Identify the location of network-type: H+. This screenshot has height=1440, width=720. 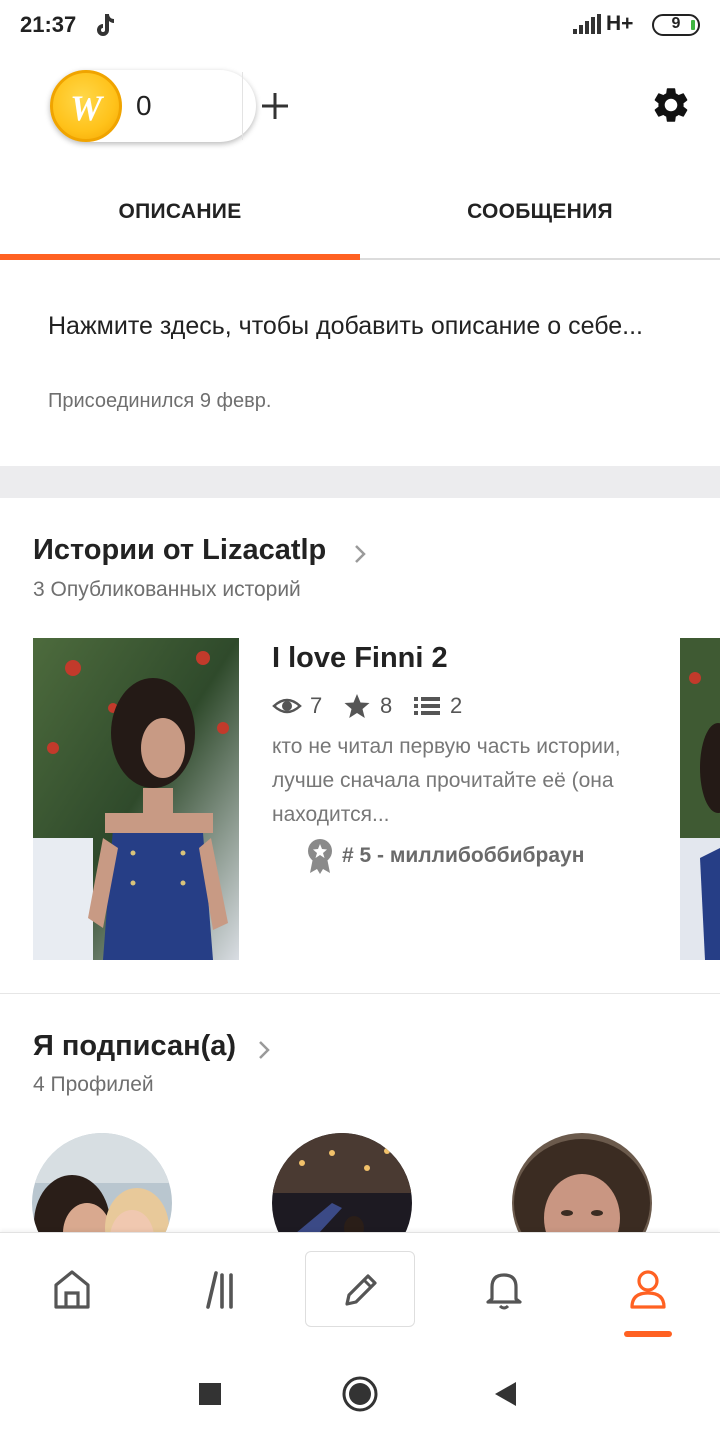
(620, 23).